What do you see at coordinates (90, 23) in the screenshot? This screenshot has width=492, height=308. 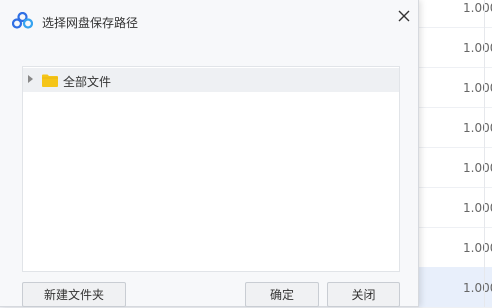 I see `dialog-title: 选择网盘保存路径` at bounding box center [90, 23].